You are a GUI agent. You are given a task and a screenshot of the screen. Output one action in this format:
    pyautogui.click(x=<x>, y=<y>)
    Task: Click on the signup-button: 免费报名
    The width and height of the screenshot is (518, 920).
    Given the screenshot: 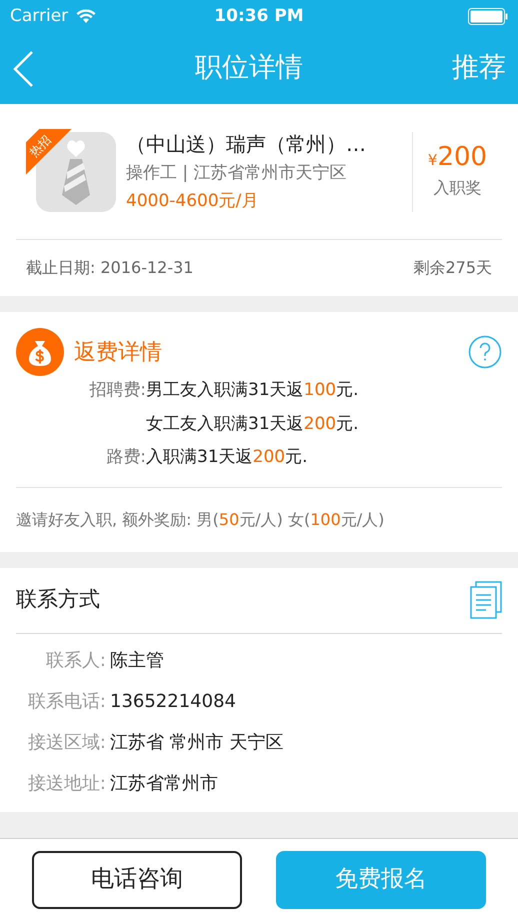 What is the action you would take?
    pyautogui.click(x=381, y=879)
    